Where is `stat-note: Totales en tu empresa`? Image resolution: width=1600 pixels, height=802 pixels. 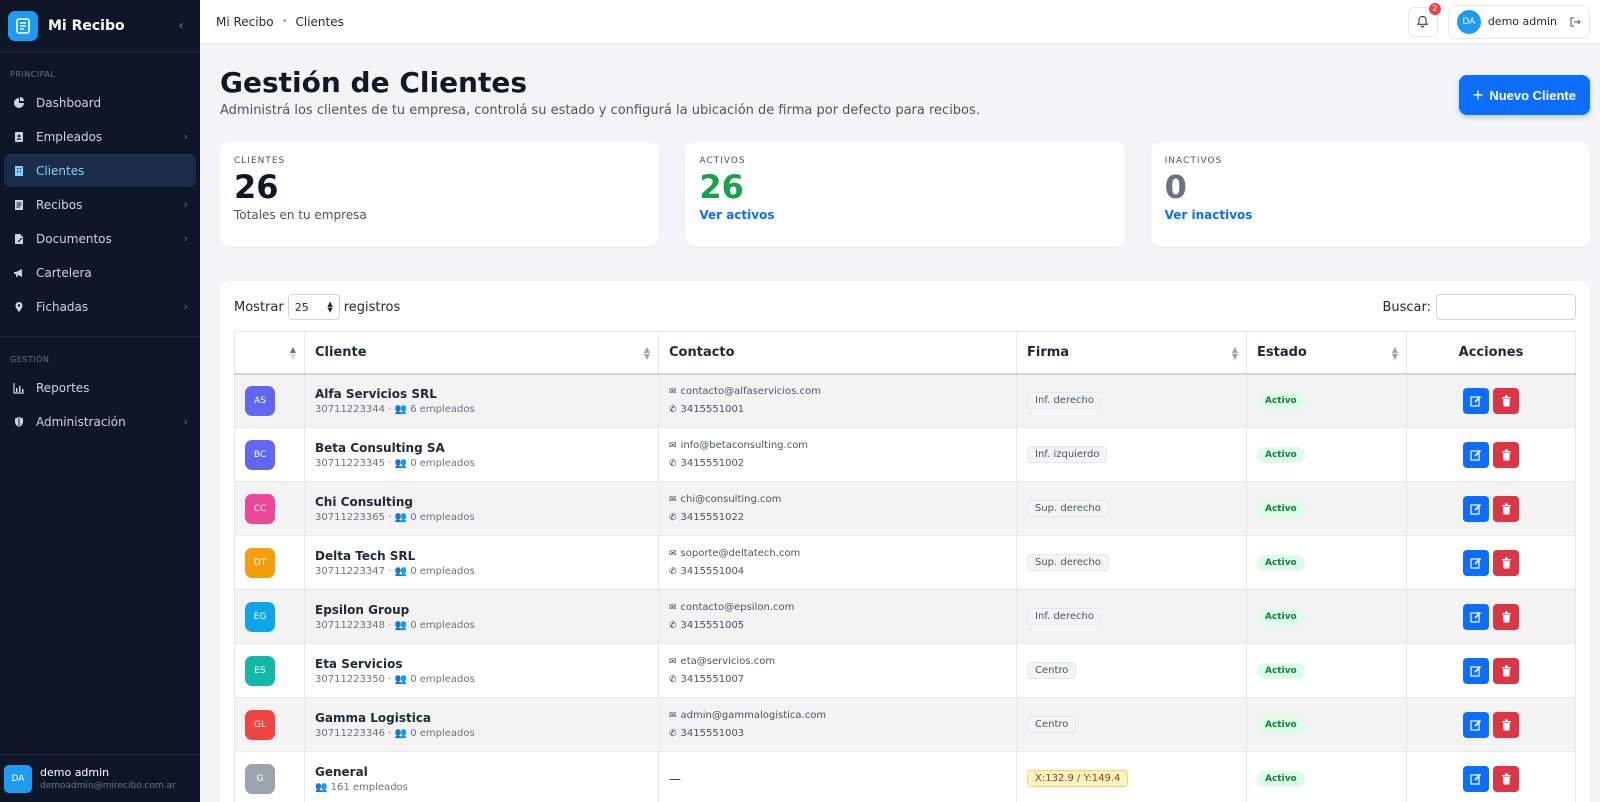 stat-note: Totales en tu empresa is located at coordinates (300, 215).